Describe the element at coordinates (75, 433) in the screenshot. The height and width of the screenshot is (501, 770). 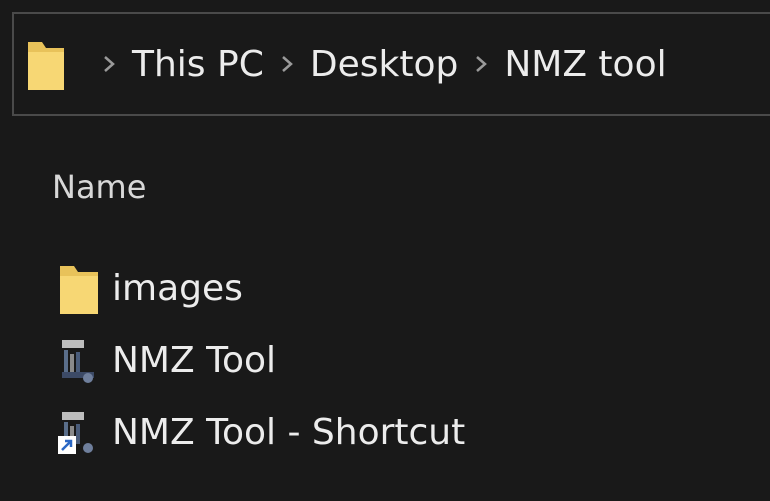
I see `shortcut-icon` at that location.